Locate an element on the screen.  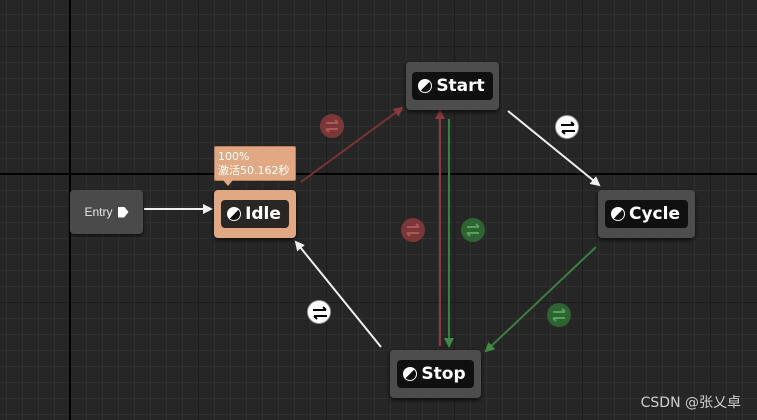
wire-stop-to-idle is located at coordinates (338, 294).